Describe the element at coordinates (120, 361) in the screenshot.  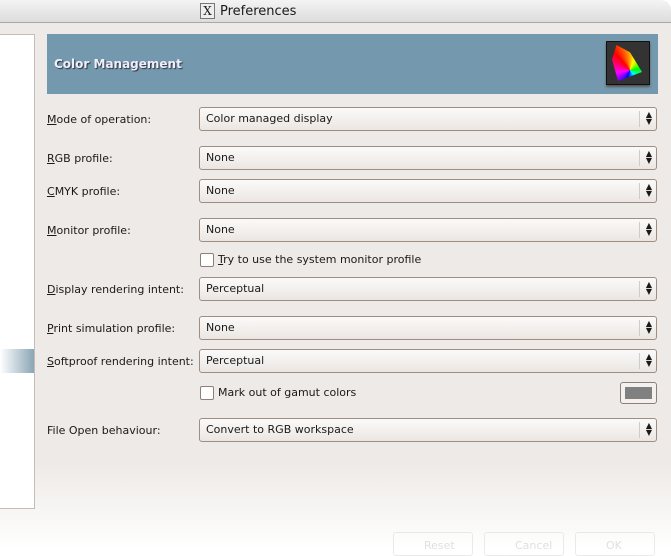
I see `softproof-rendering-intent-label: Softproof rendering intent:` at that location.